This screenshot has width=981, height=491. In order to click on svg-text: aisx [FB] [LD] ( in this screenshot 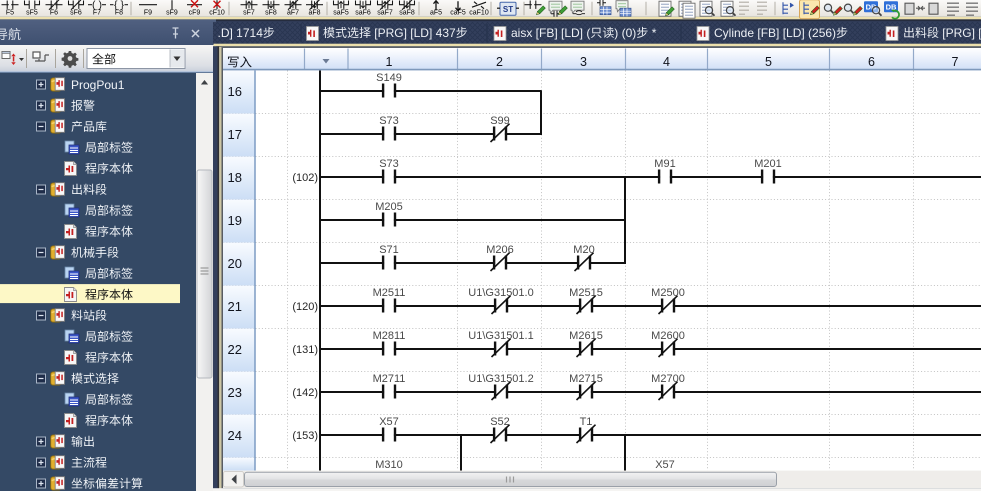, I will do `click(550, 33)`.